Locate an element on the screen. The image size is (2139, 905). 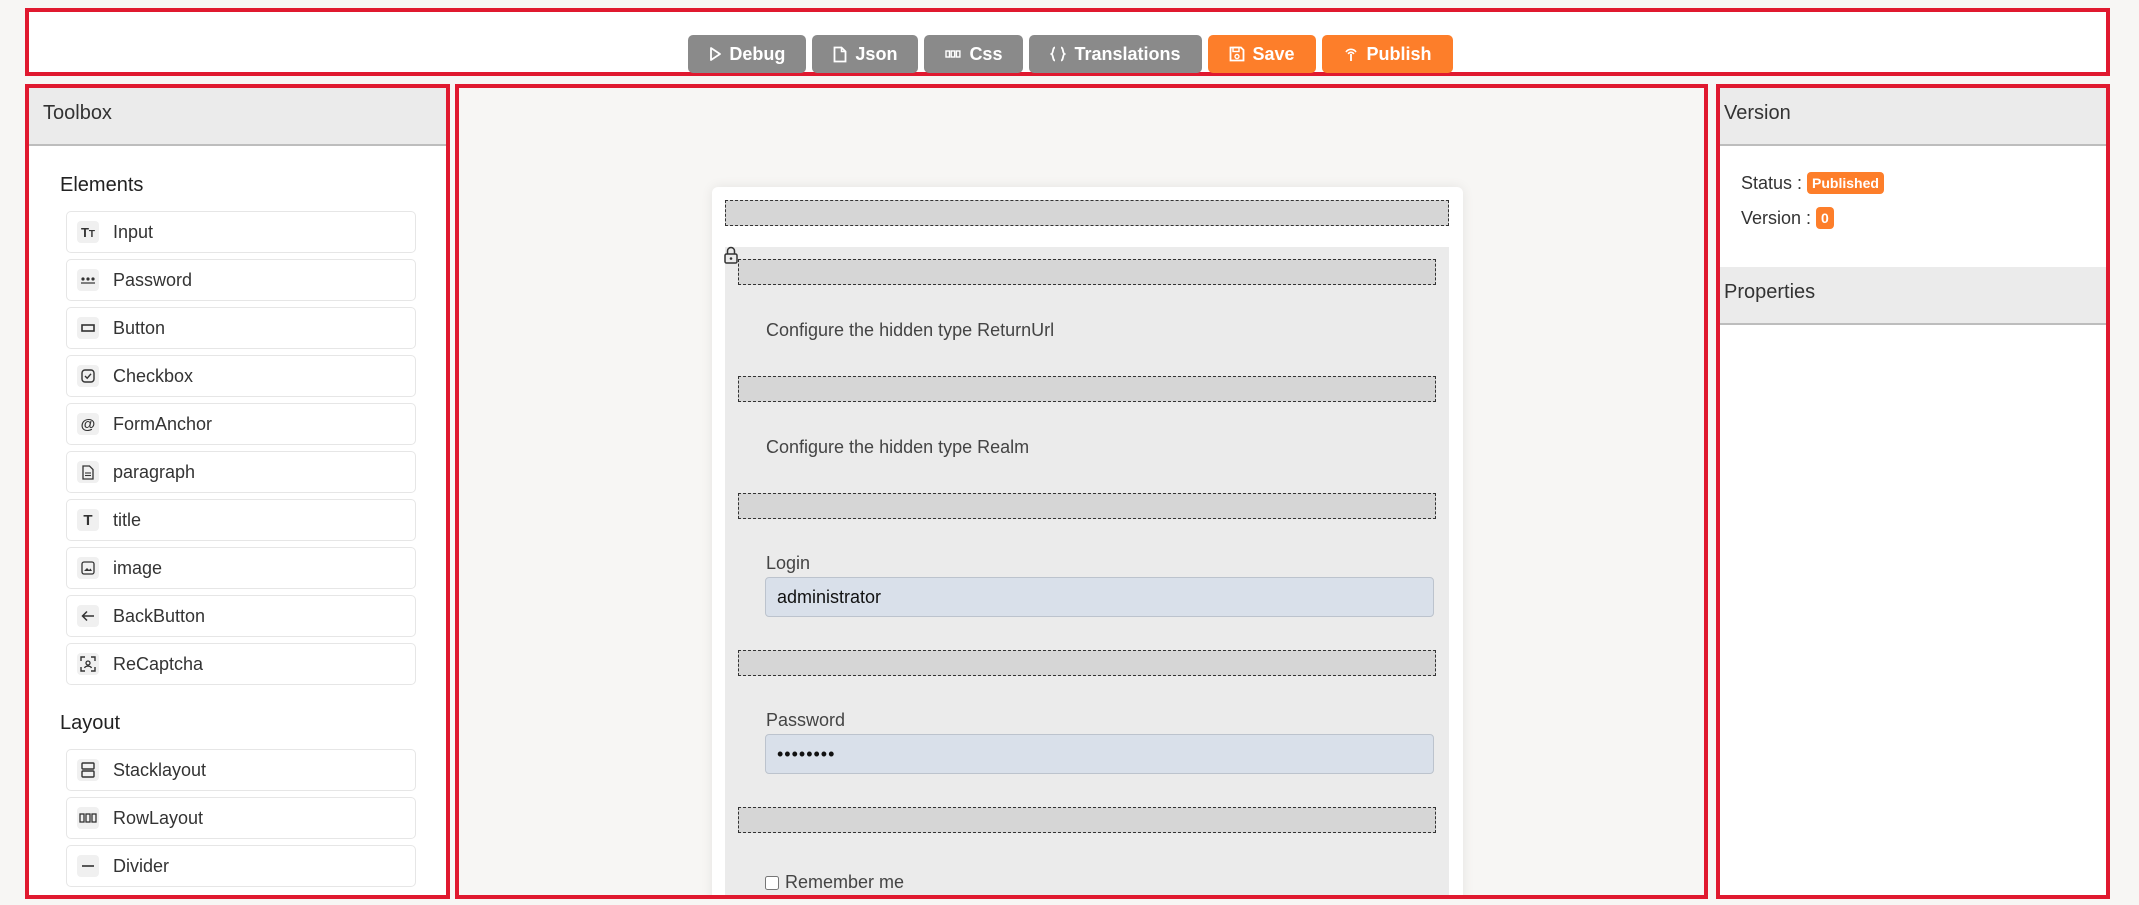
toolbox-item-button: Button is located at coordinates (241, 328).